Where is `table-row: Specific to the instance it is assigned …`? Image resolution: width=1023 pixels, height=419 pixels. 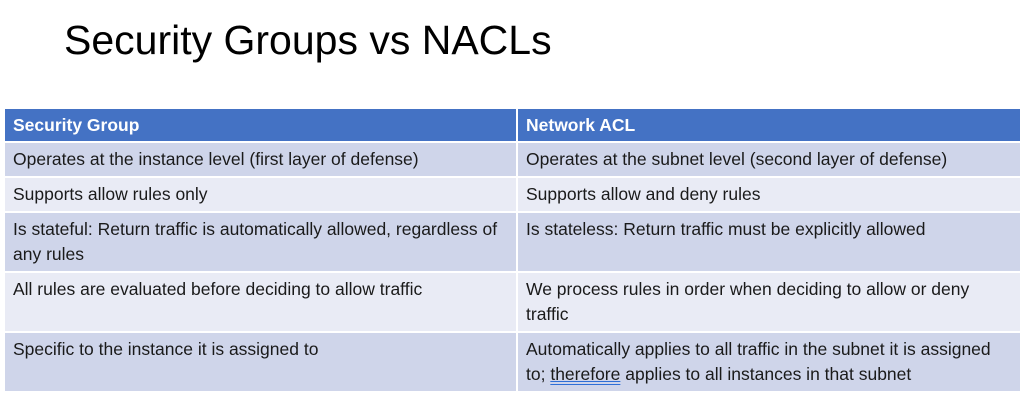
table-row: Specific to the instance it is assigned … is located at coordinates (512, 361).